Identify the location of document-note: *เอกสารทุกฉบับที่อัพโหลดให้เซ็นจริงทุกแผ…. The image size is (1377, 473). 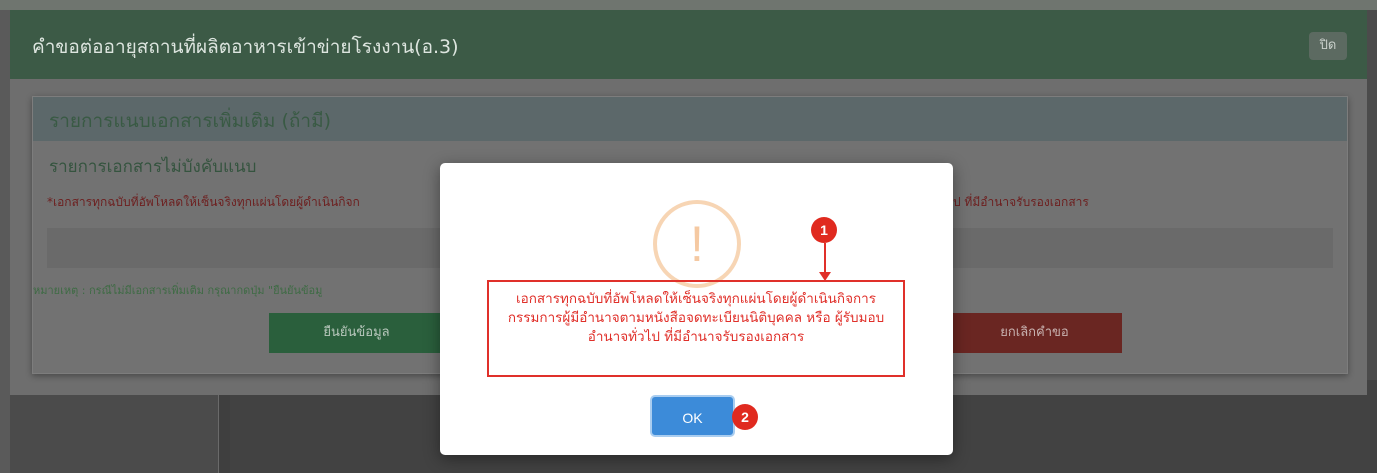
(203, 202).